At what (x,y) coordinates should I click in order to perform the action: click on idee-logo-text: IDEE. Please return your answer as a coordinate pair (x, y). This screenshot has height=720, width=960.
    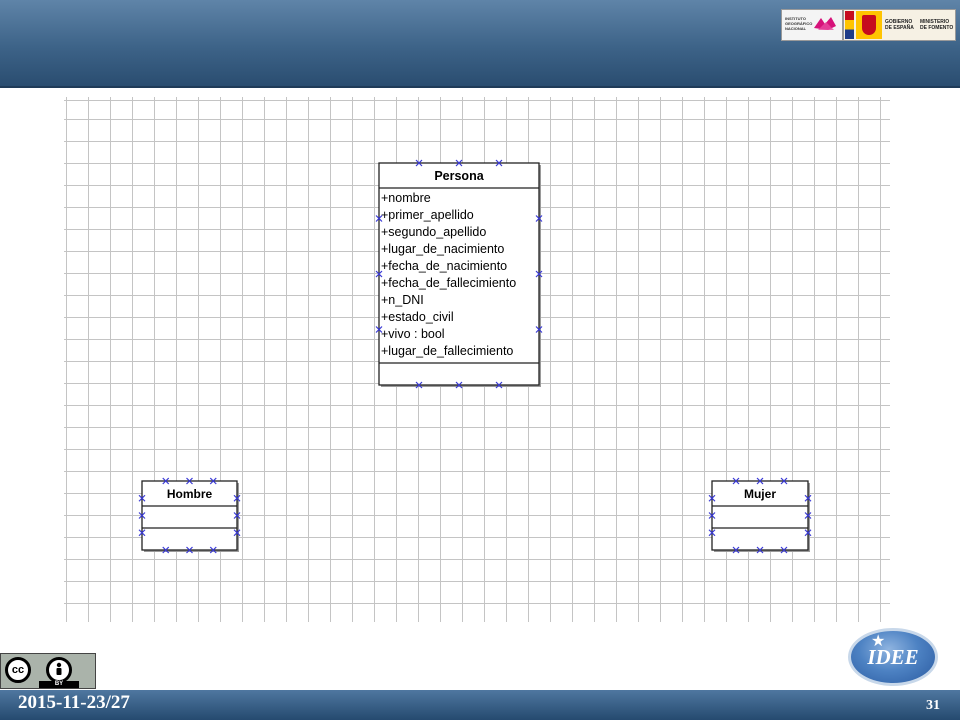
    Looking at the image, I should click on (893, 657).